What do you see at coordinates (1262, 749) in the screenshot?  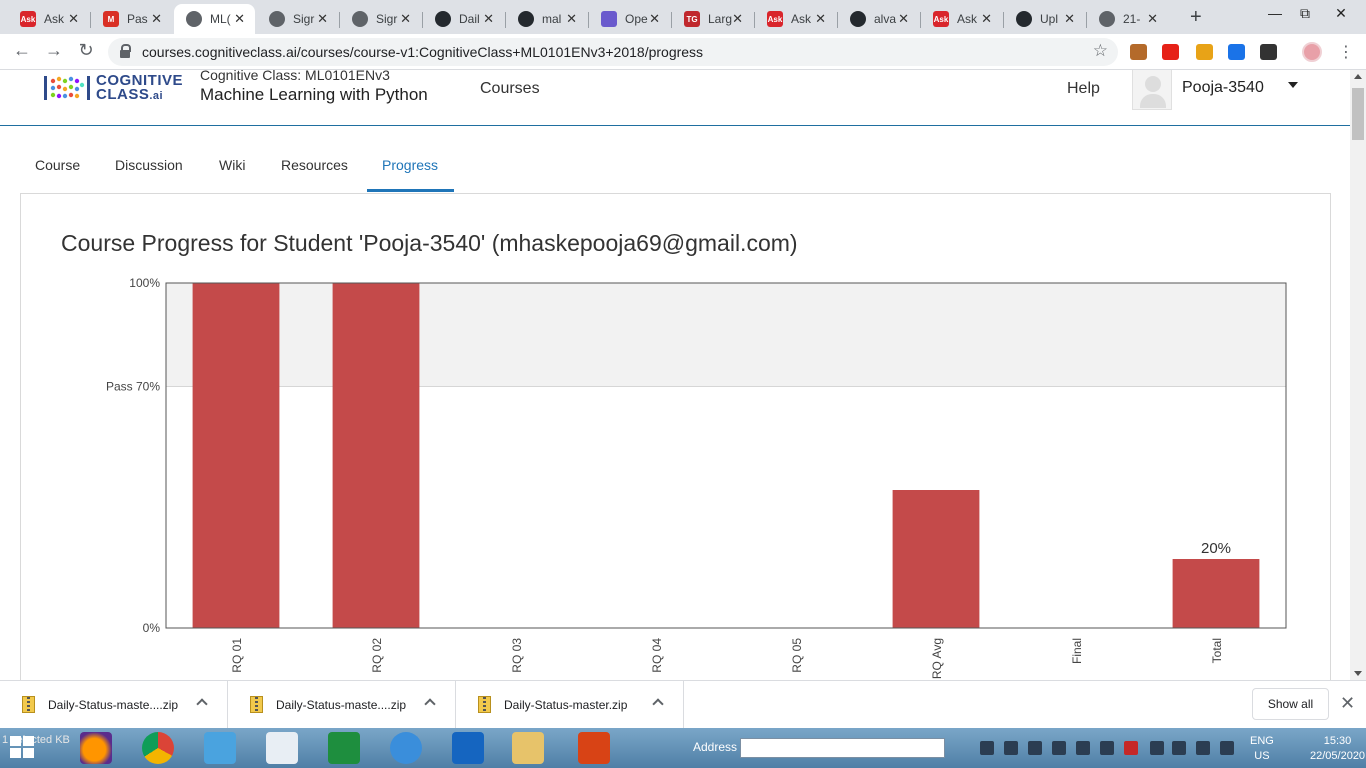 I see `input-language: ENG US` at bounding box center [1262, 749].